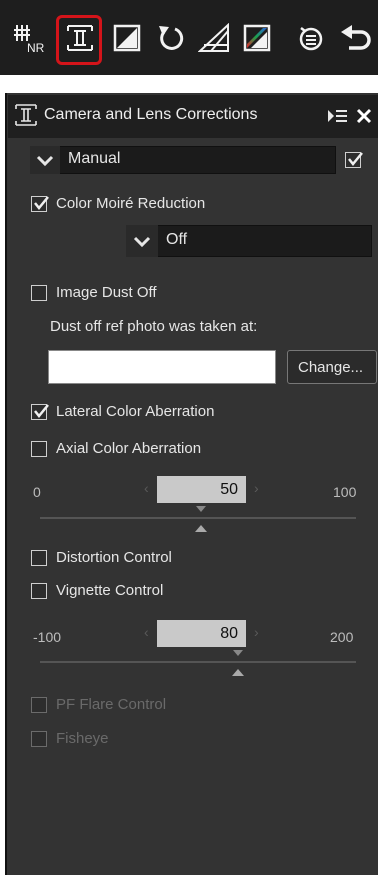 The image size is (378, 875). I want to click on lateral-color-aberration-label: Lateral Color Aberration, so click(135, 411).